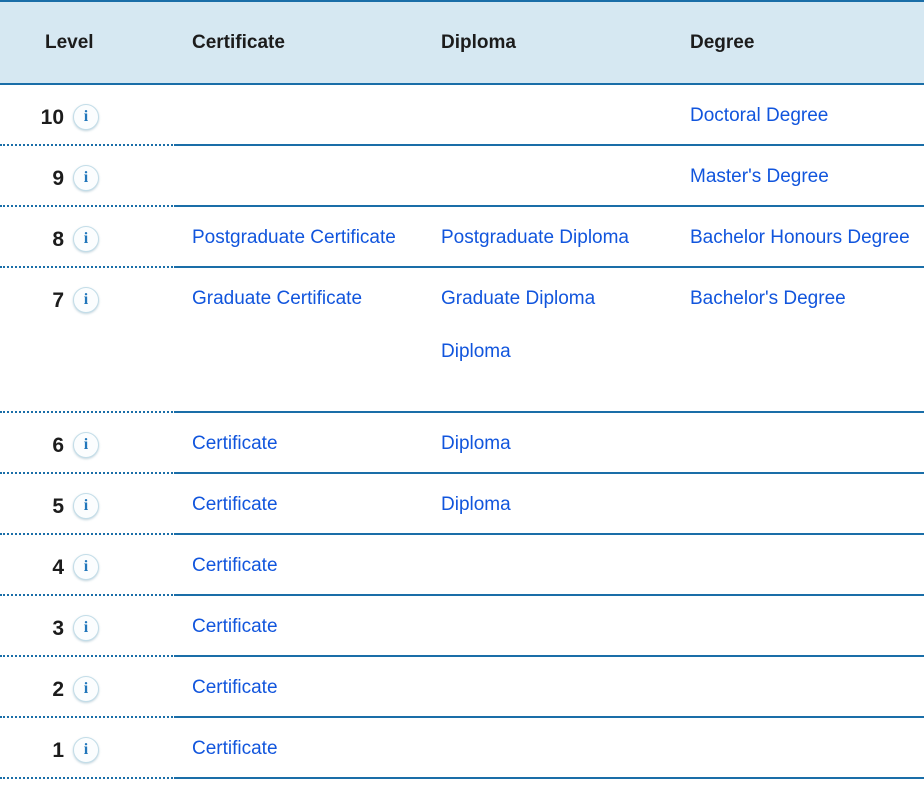  I want to click on cell-level: 4i, so click(88, 565).